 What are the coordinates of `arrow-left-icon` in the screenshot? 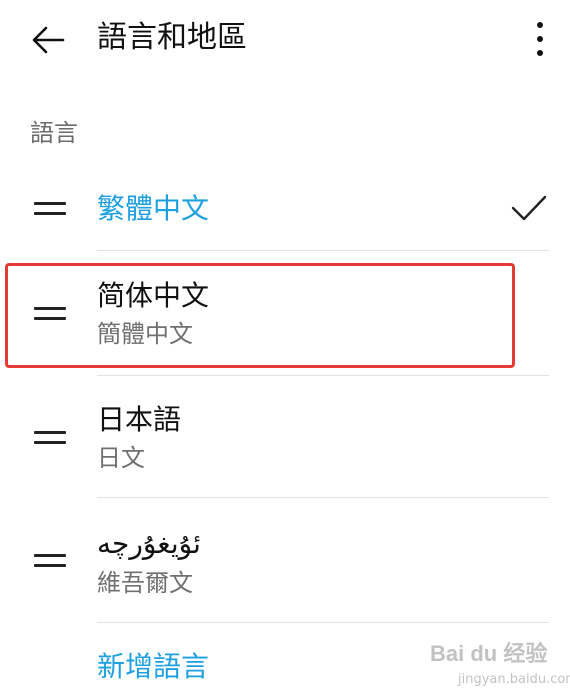 It's located at (48, 40).